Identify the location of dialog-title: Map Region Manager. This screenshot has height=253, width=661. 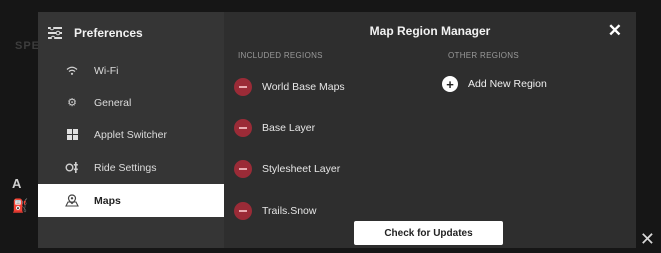
(430, 31).